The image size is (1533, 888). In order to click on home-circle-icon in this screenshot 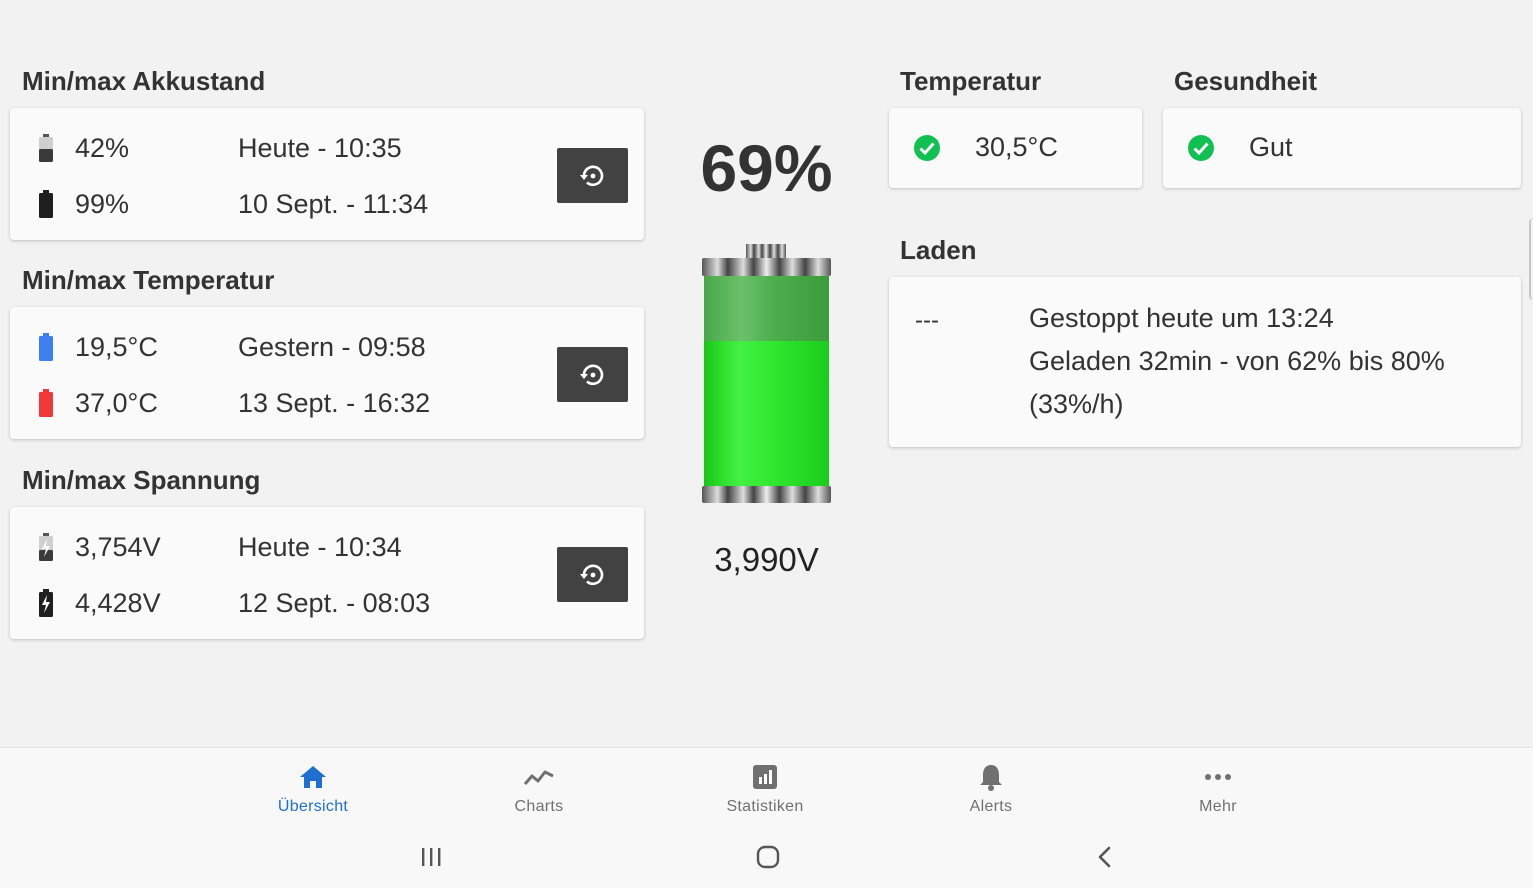, I will do `click(768, 857)`.